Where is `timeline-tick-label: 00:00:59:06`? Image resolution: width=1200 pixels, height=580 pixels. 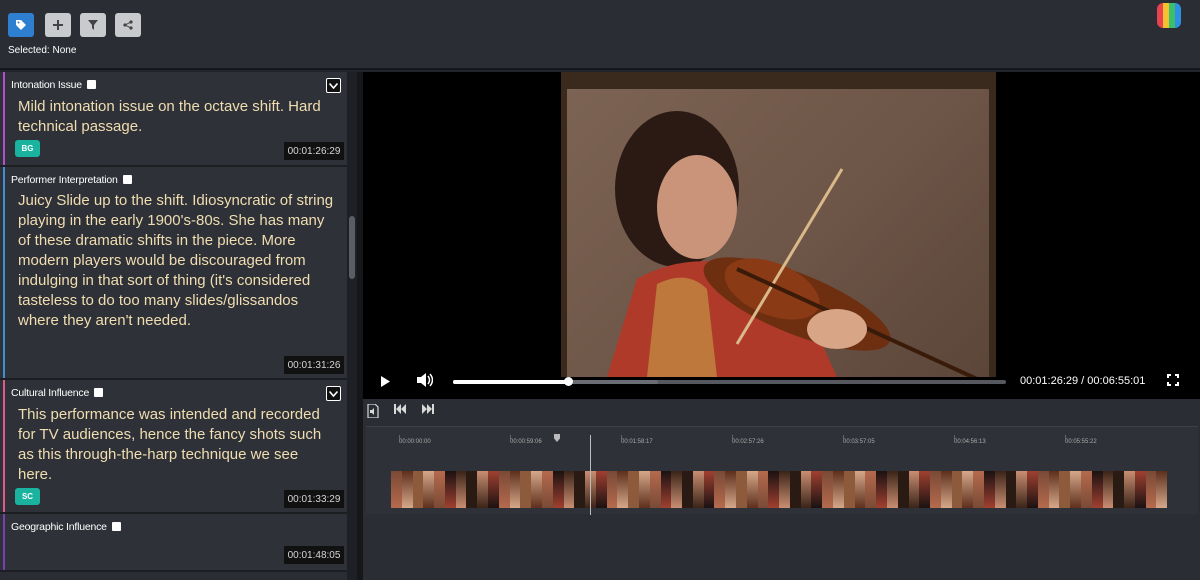 timeline-tick-label: 00:00:59:06 is located at coordinates (526, 442).